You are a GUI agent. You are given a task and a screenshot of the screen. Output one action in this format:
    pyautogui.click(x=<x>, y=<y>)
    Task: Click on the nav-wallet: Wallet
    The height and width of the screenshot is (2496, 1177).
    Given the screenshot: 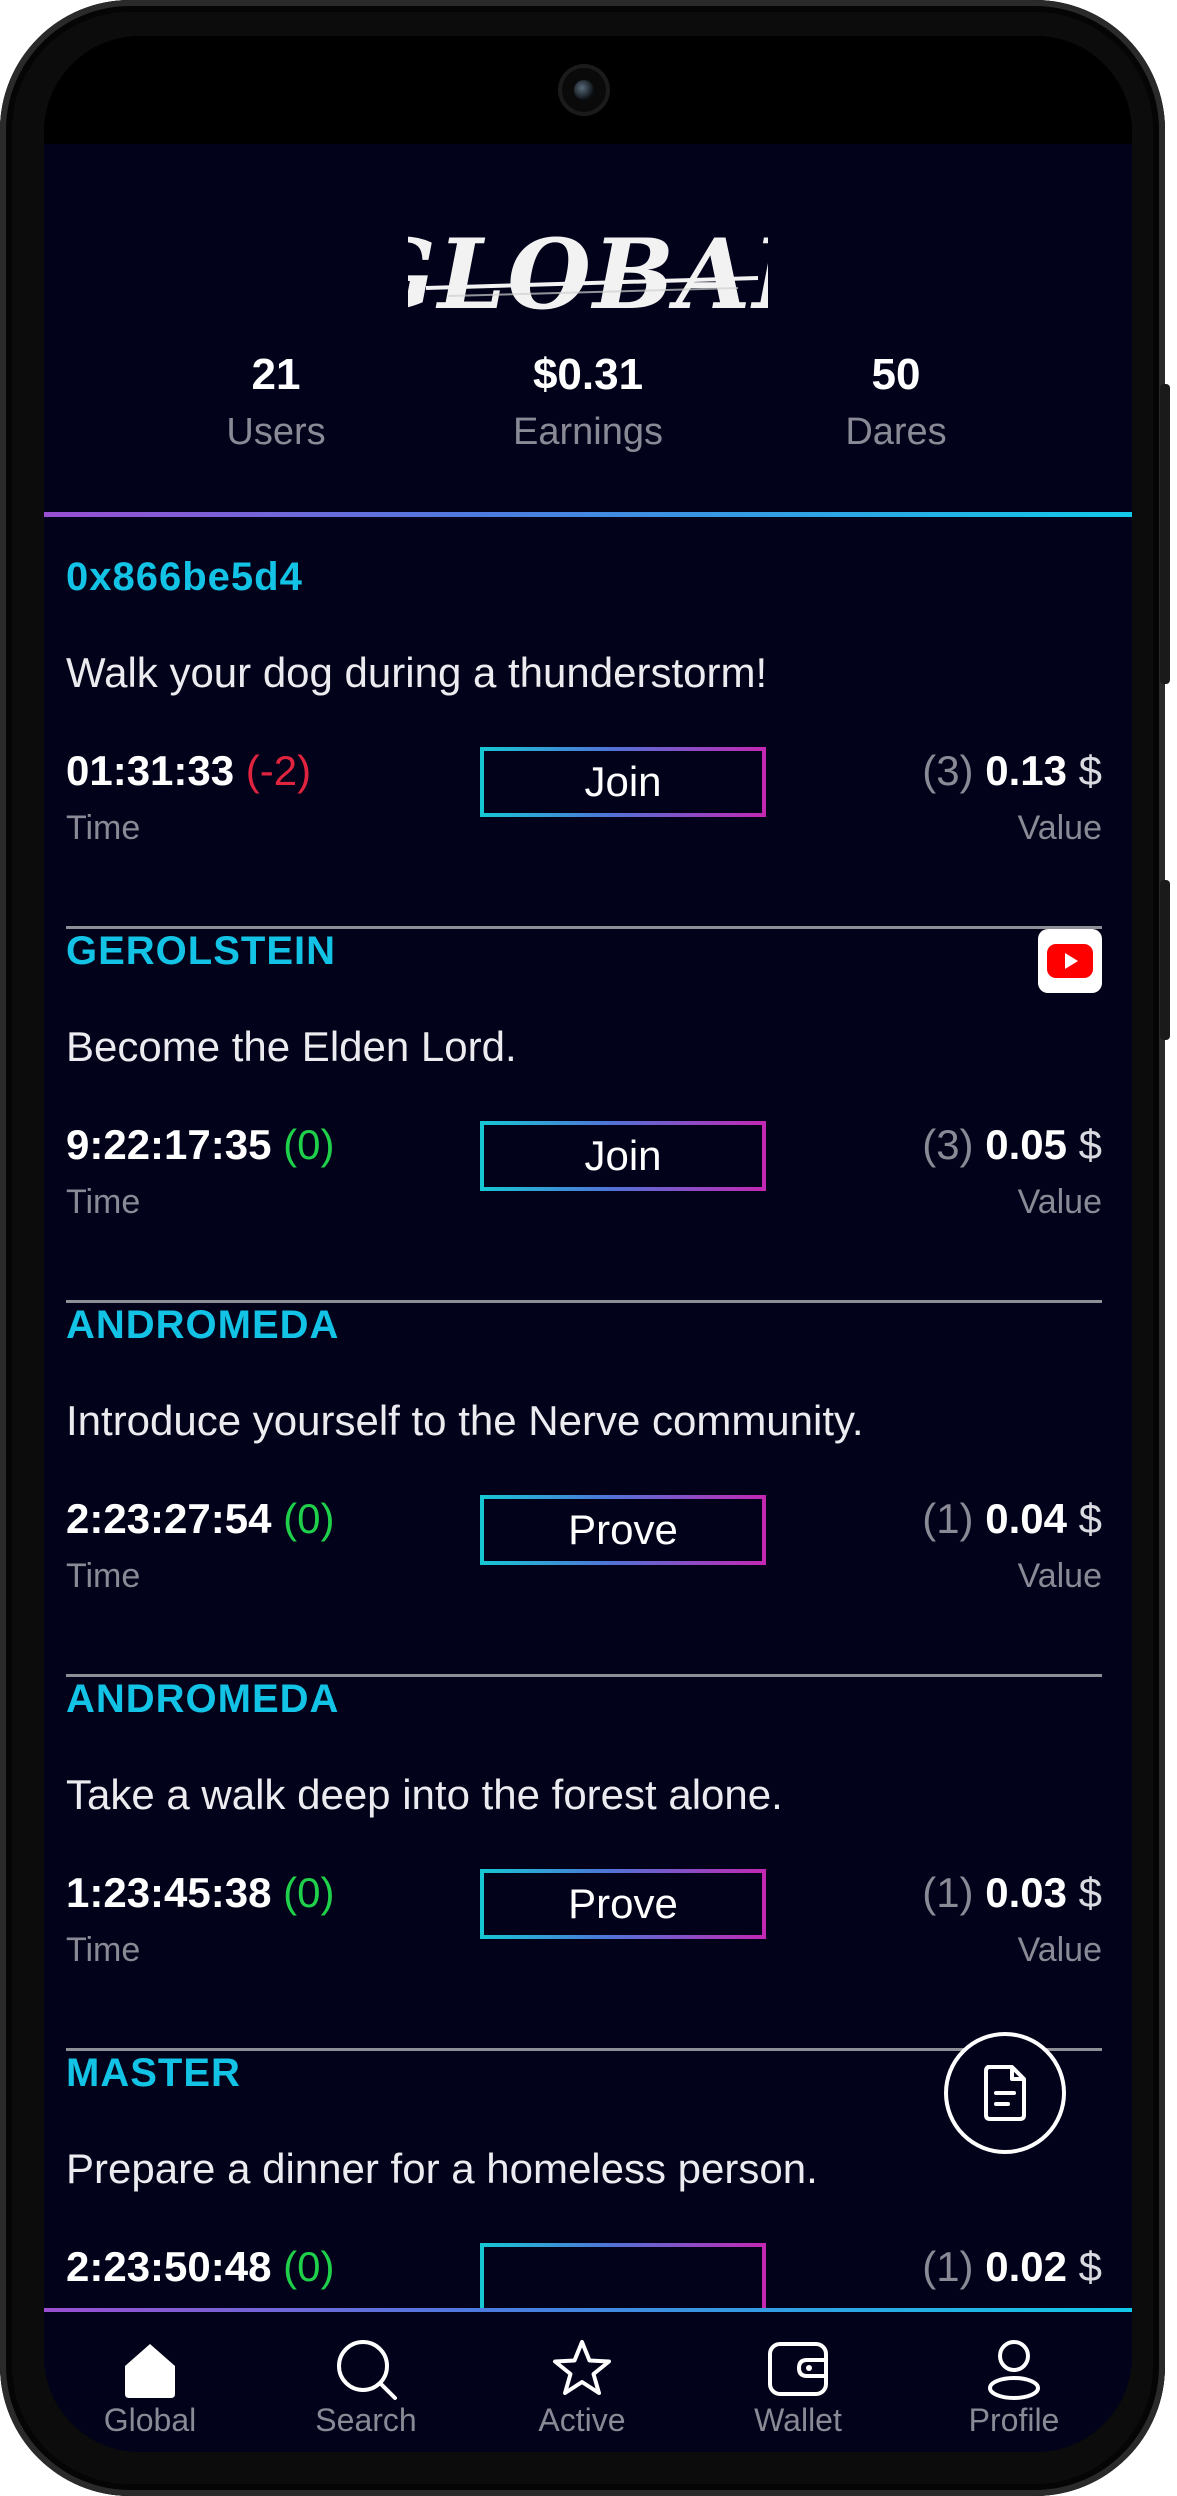 What is the action you would take?
    pyautogui.click(x=798, y=2387)
    